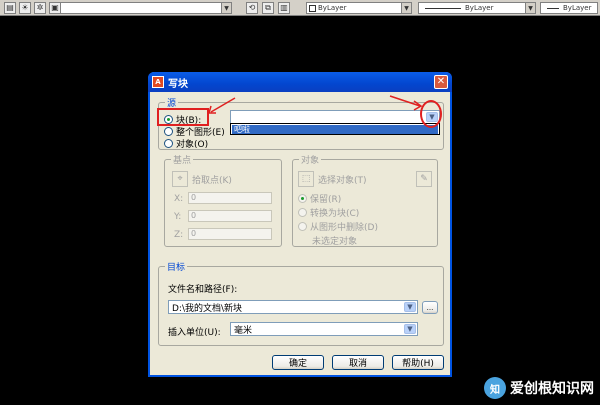 This screenshot has width=600, height=405. Describe the element at coordinates (406, 103) in the screenshot. I see `arrow-to-dropdown` at that location.